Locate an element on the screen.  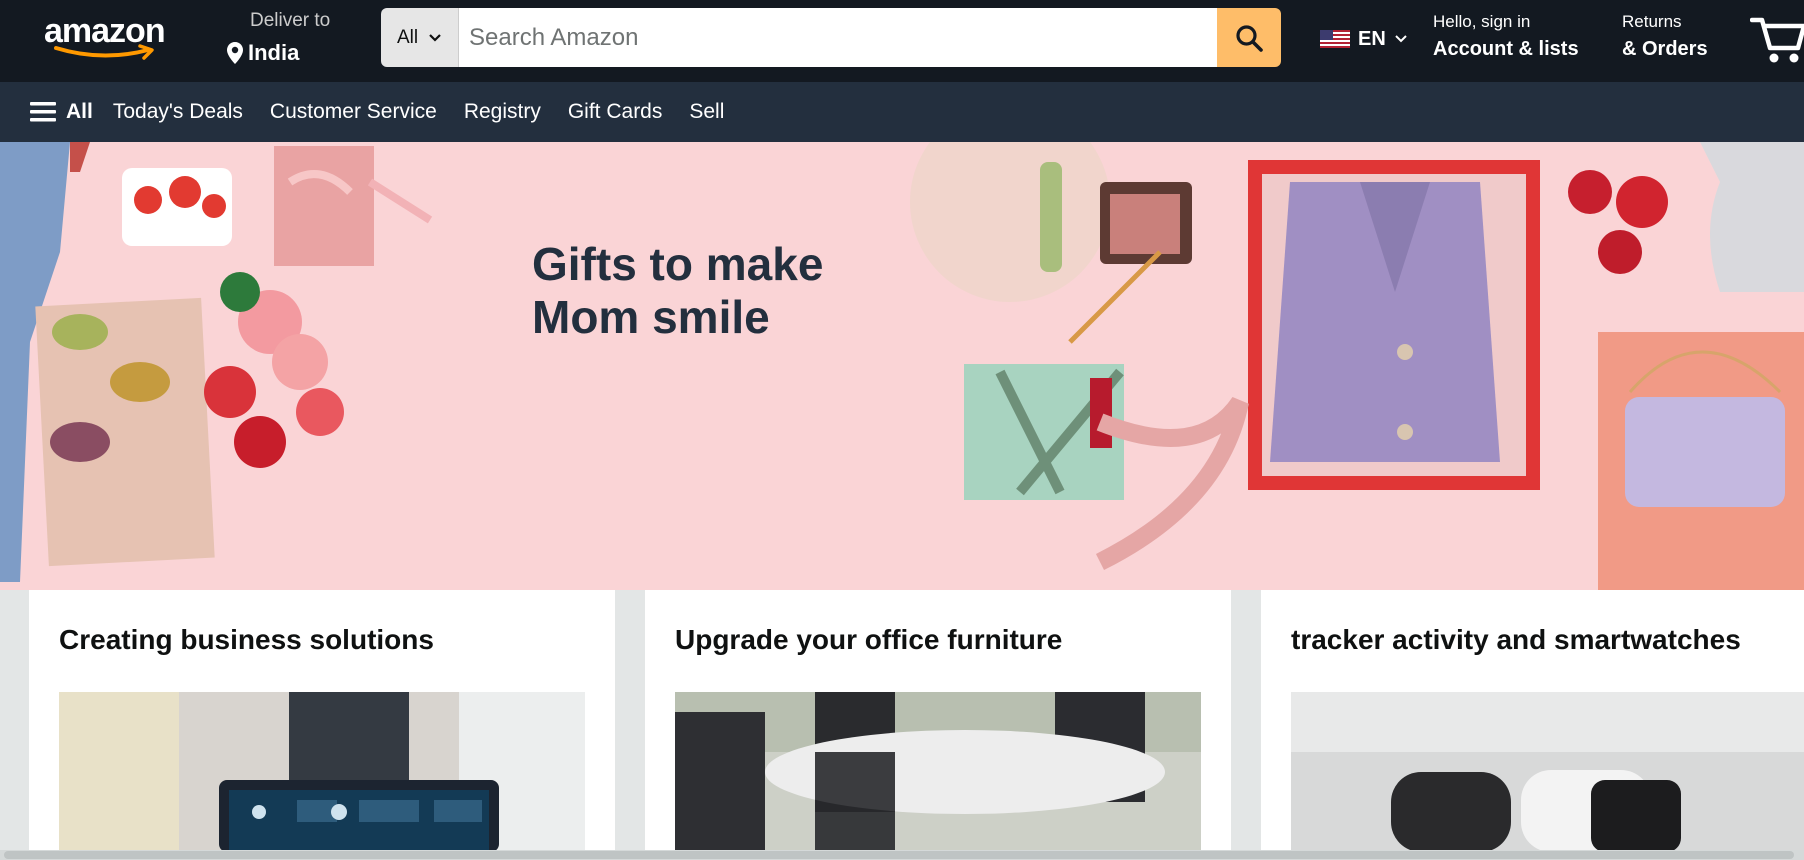
card-title: Upgrade your office furniture is located at coordinates (869, 639).